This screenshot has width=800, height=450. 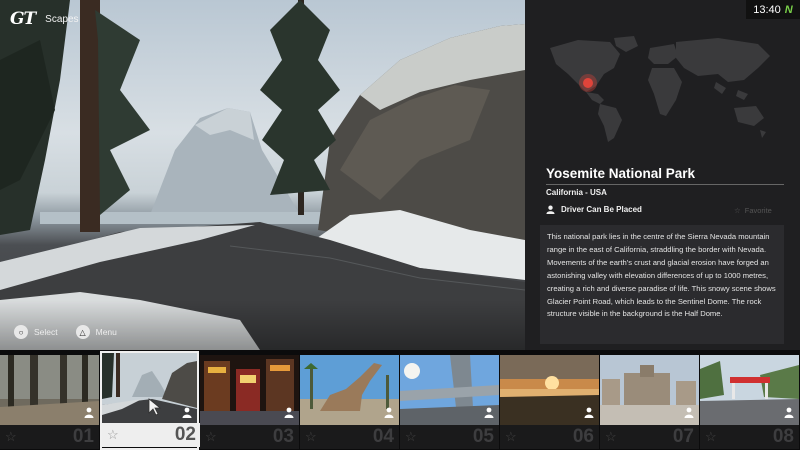 What do you see at coordinates (758, 210) in the screenshot?
I see `favorite-label: Favorite` at bounding box center [758, 210].